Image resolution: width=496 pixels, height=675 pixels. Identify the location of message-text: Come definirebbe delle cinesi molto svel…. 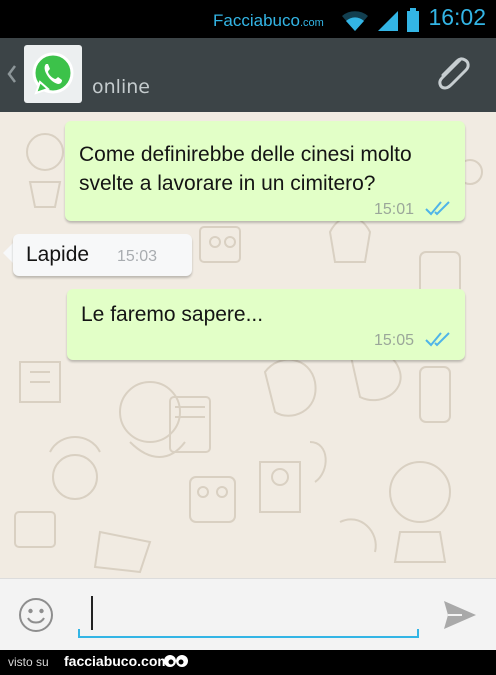
(245, 169).